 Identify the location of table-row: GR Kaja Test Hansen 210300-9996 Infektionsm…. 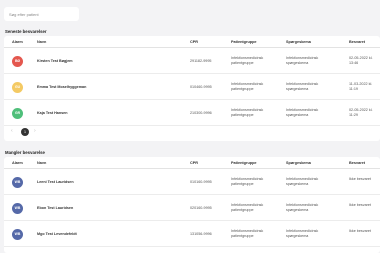
(192, 113).